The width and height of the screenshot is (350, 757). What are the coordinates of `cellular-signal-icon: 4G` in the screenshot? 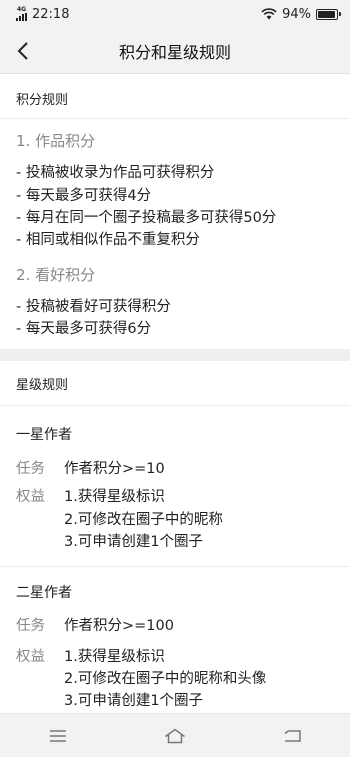 It's located at (21, 14).